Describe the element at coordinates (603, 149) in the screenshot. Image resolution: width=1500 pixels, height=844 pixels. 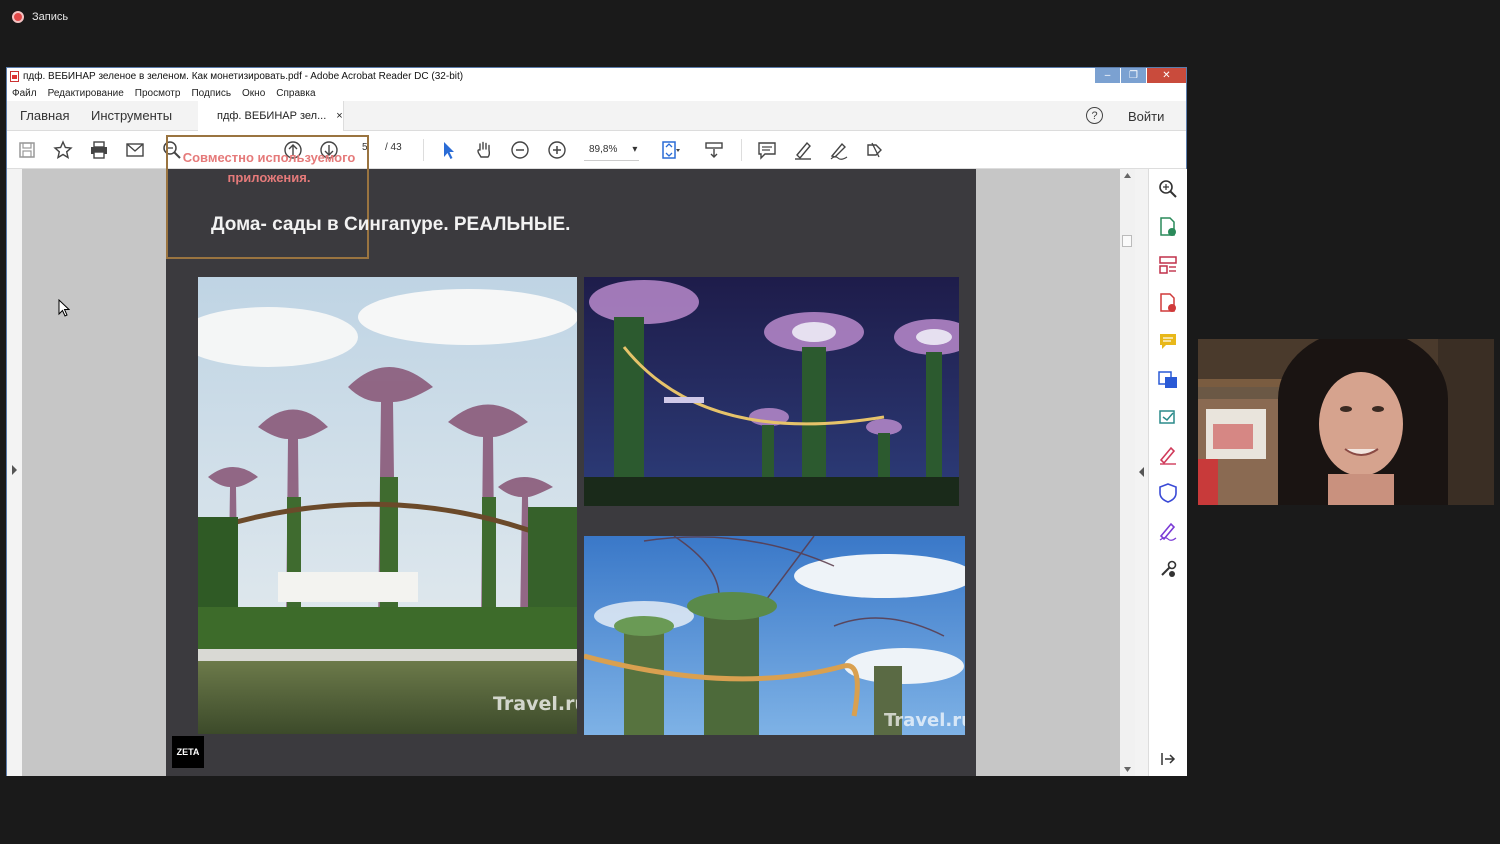
I see `zoom-value: 89,8%` at that location.